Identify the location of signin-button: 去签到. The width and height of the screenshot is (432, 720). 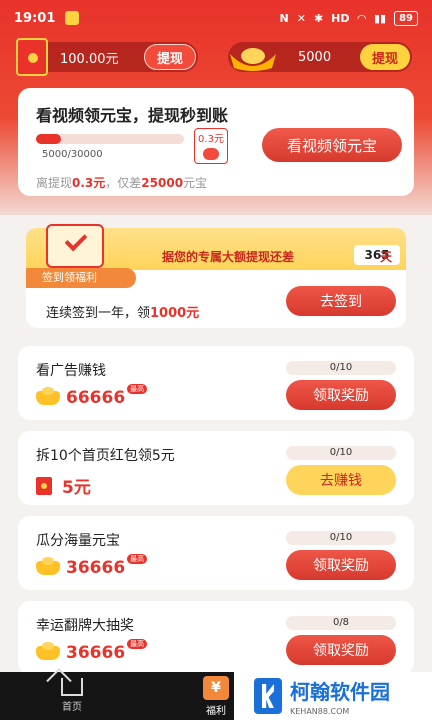
(341, 301).